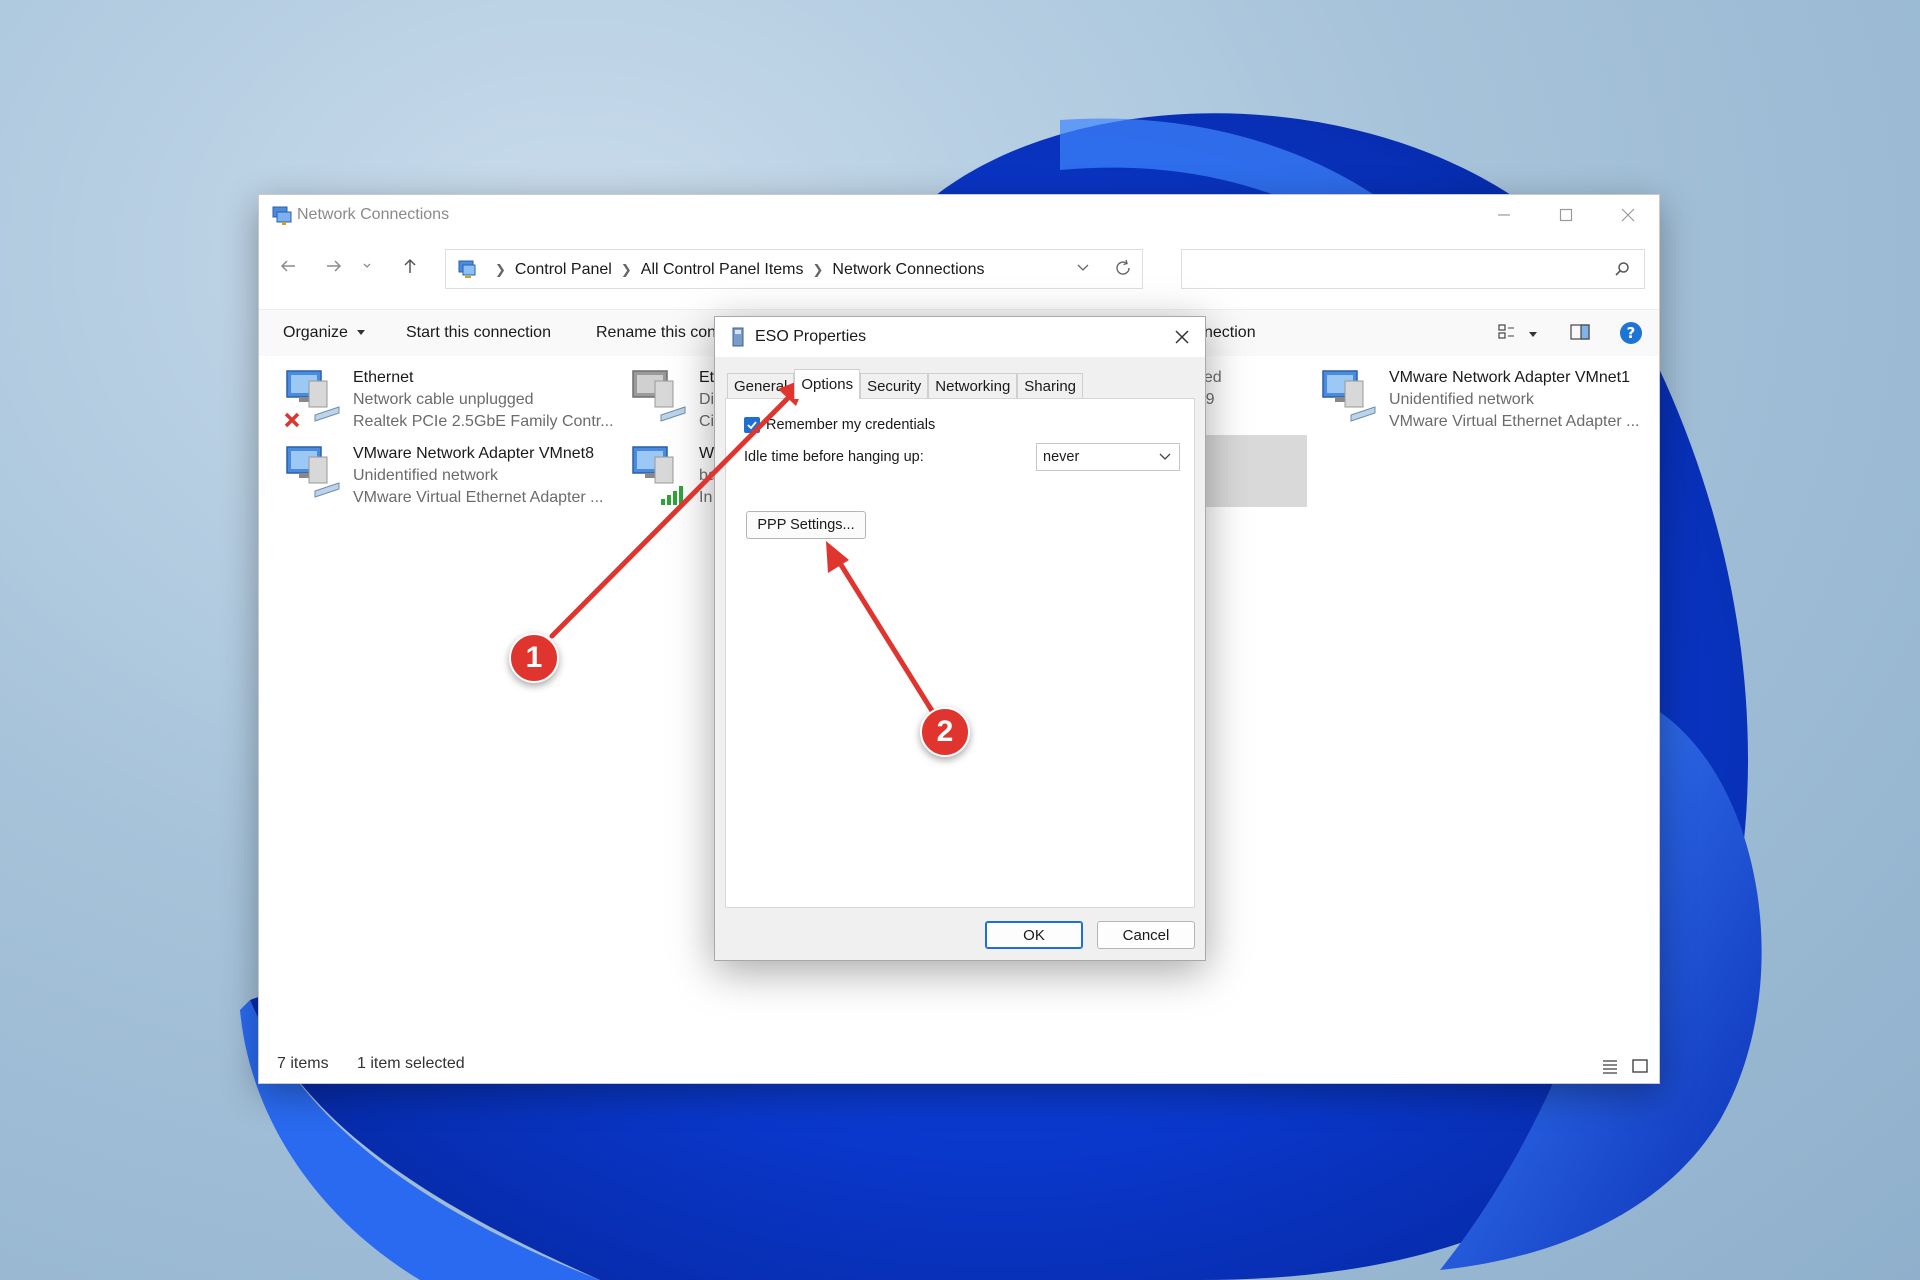 The height and width of the screenshot is (1280, 1920). I want to click on large-icons-view-icon, so click(1640, 1066).